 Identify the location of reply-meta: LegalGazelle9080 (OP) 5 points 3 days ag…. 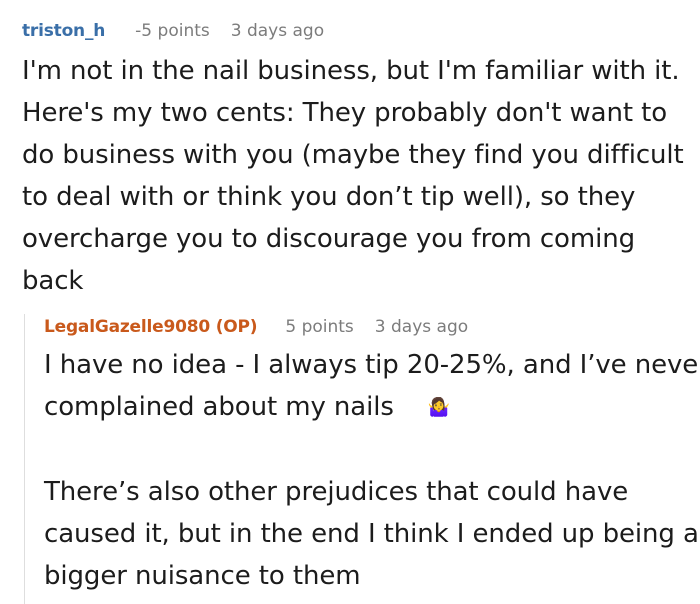
(372, 327).